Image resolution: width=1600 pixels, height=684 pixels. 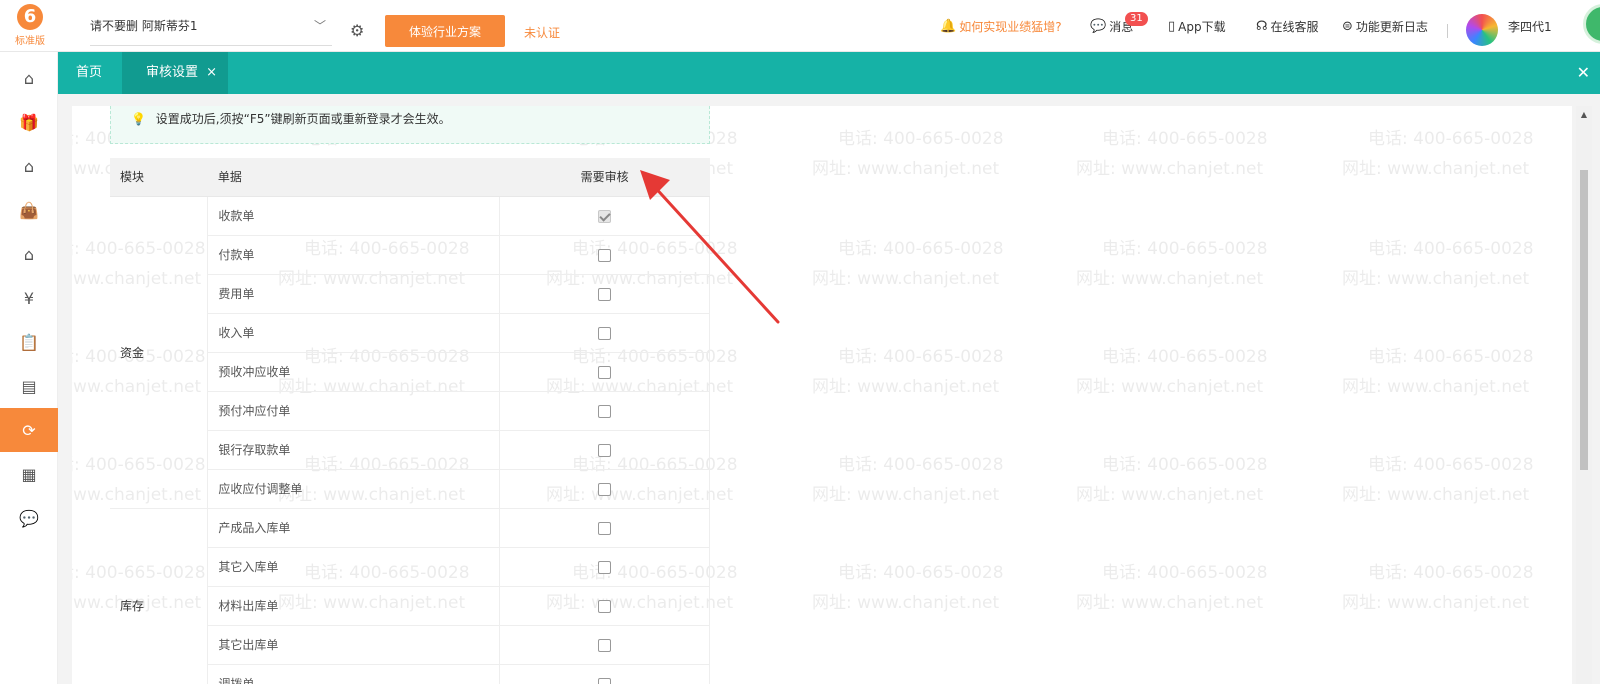 I want to click on sidebar-item-chat: 💬, so click(x=29, y=518).